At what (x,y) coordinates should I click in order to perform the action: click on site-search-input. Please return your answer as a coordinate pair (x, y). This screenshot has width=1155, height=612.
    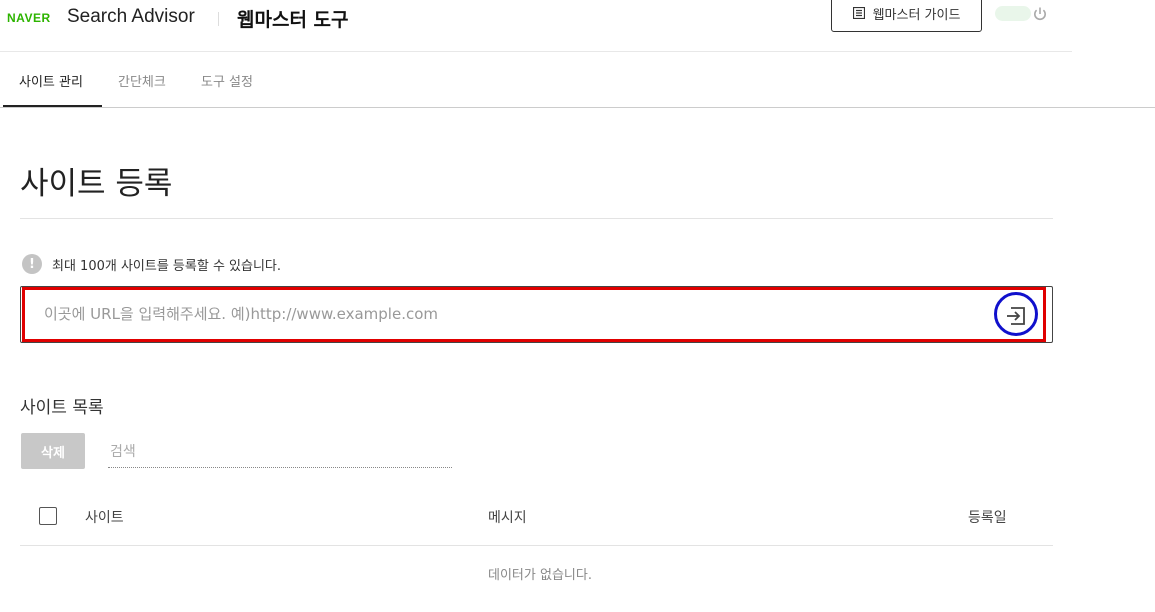
    Looking at the image, I should click on (280, 452).